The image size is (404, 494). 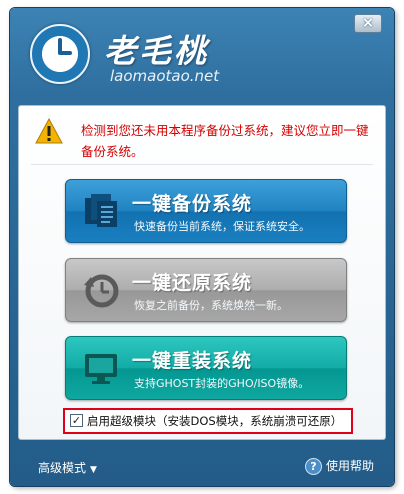 What do you see at coordinates (101, 291) in the screenshot?
I see `restore-clock-icon` at bounding box center [101, 291].